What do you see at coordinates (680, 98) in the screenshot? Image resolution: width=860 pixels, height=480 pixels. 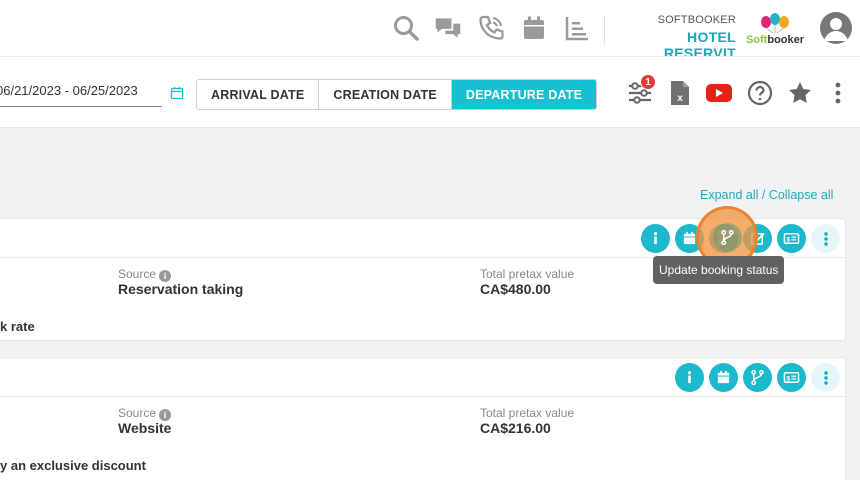 I see `svg-text: x` at bounding box center [680, 98].